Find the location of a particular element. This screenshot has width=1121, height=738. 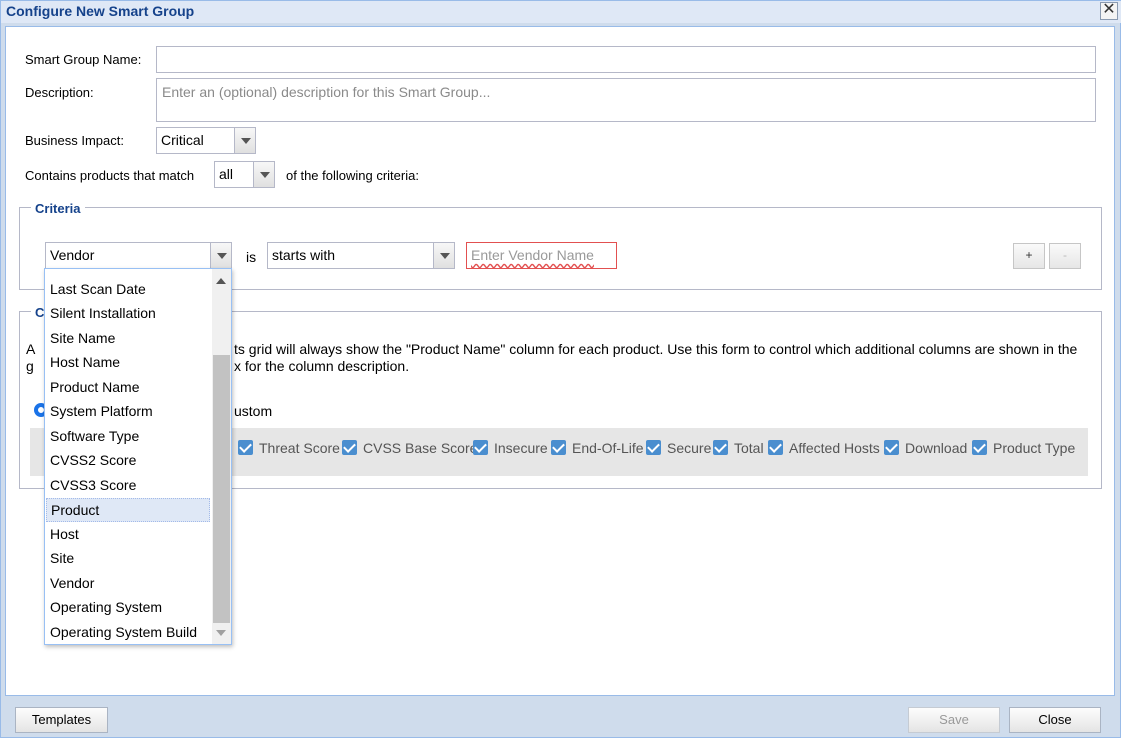

dropdown-item: CVSS2 Score is located at coordinates (128, 461).